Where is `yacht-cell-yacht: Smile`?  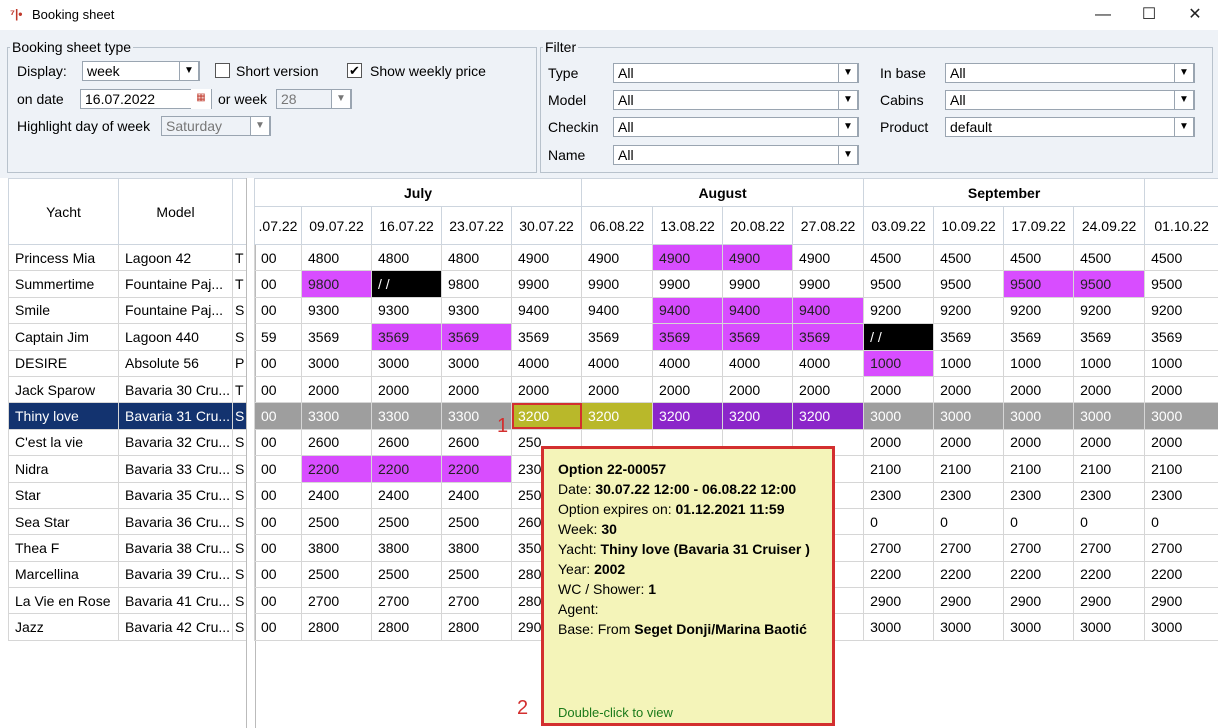 yacht-cell-yacht: Smile is located at coordinates (63, 310).